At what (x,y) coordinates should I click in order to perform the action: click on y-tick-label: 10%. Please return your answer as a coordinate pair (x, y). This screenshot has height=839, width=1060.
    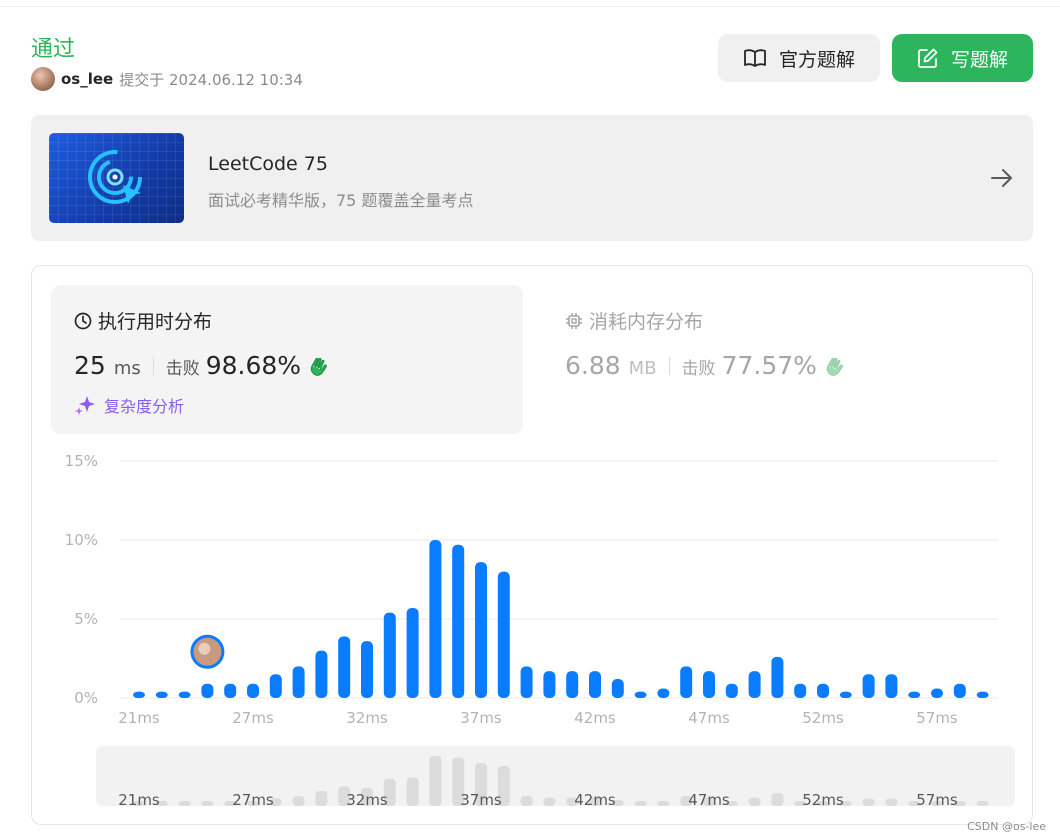
    Looking at the image, I should click on (81, 540).